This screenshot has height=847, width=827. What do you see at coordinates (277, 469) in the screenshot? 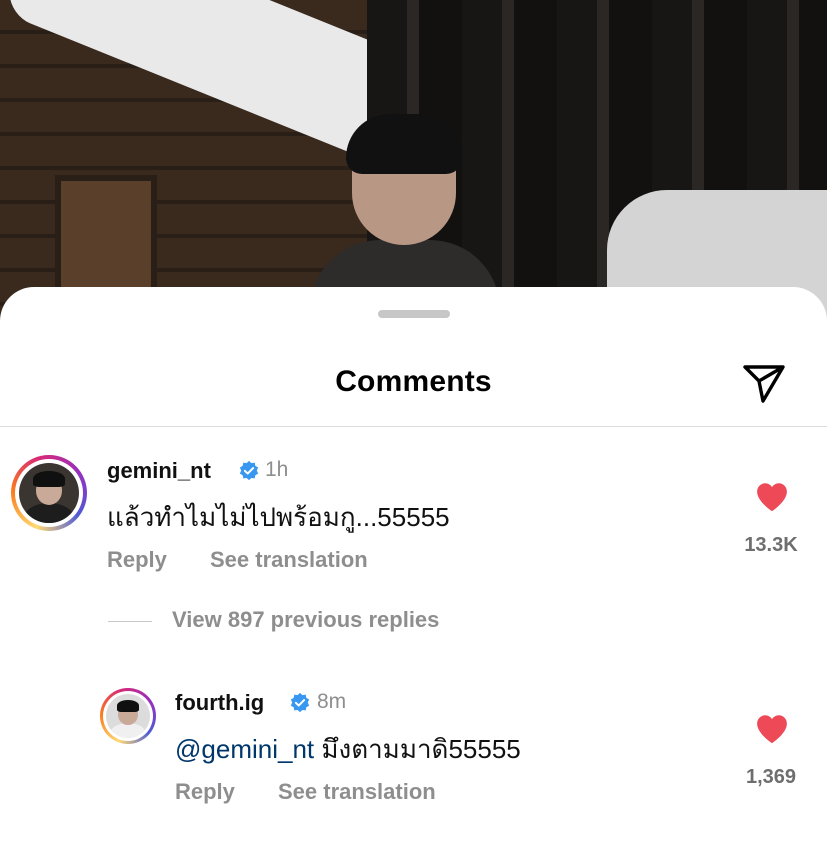
I see `comment-time: 1h` at bounding box center [277, 469].